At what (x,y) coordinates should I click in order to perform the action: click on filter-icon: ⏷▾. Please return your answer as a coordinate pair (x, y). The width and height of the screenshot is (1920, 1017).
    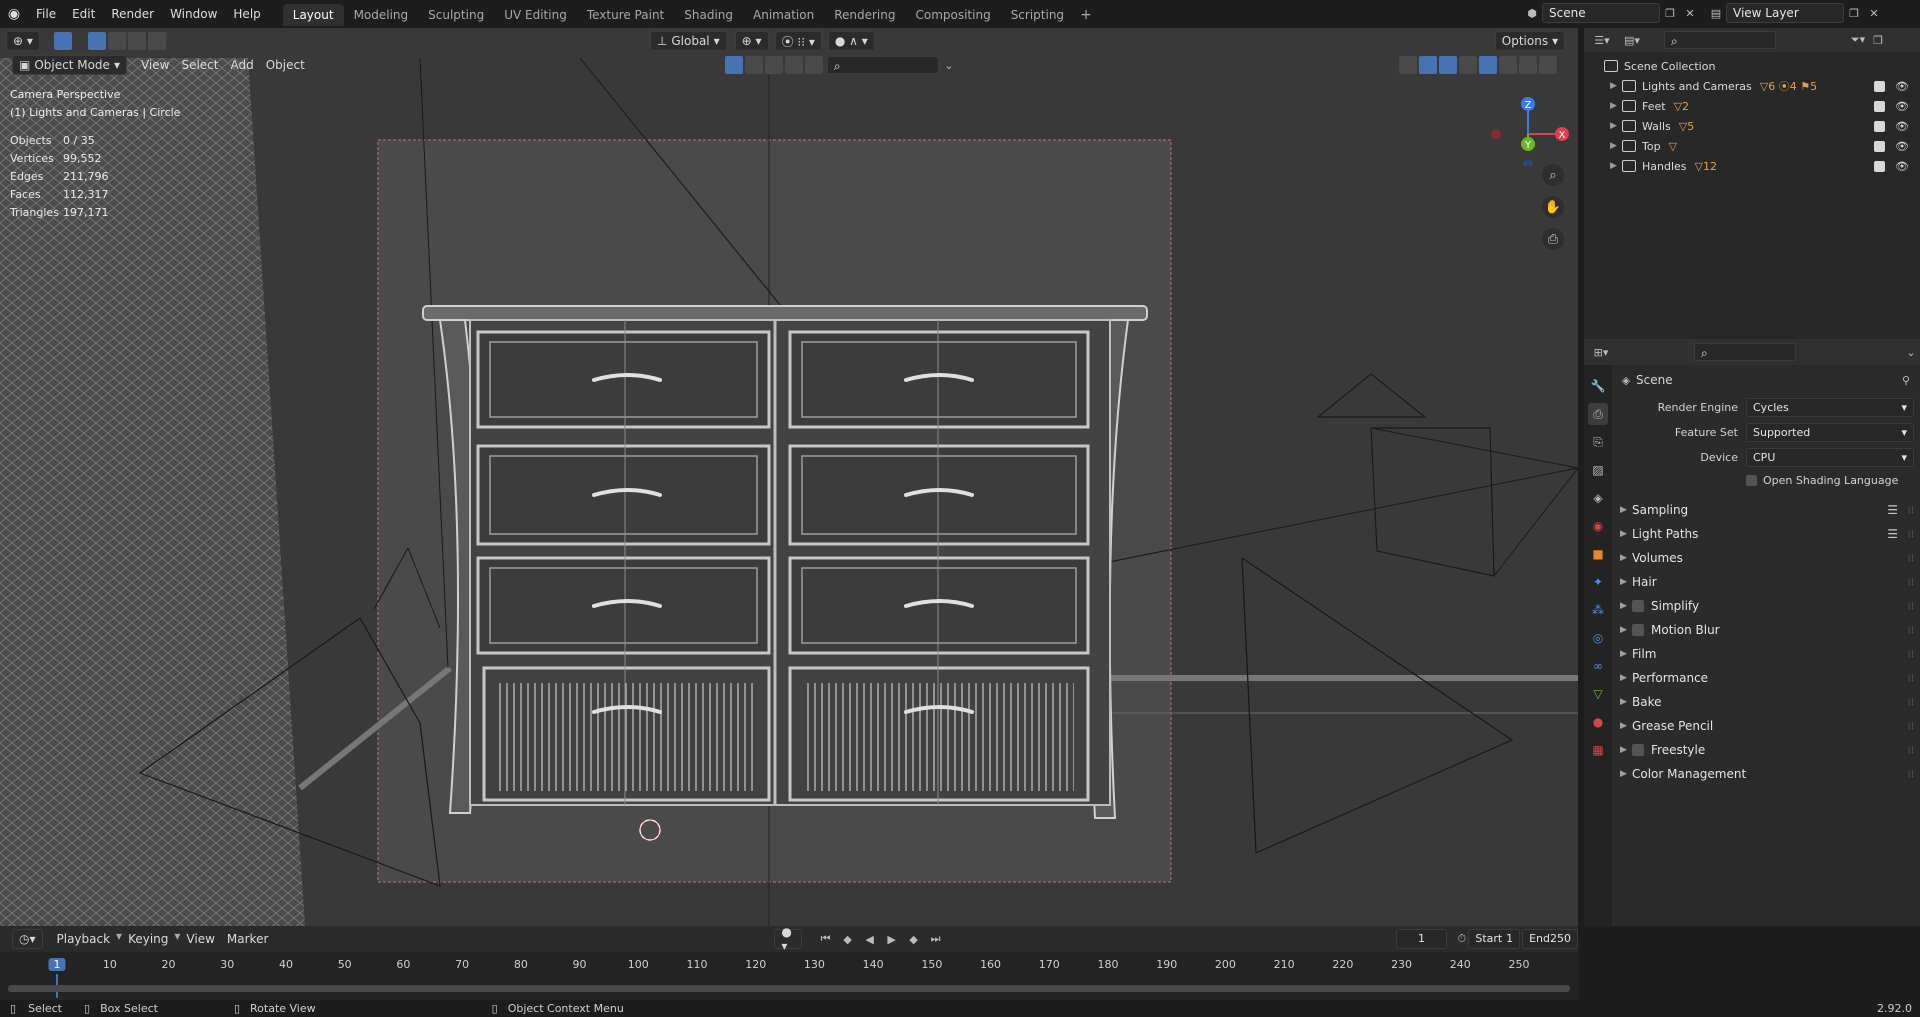
    Looking at the image, I should click on (1858, 40).